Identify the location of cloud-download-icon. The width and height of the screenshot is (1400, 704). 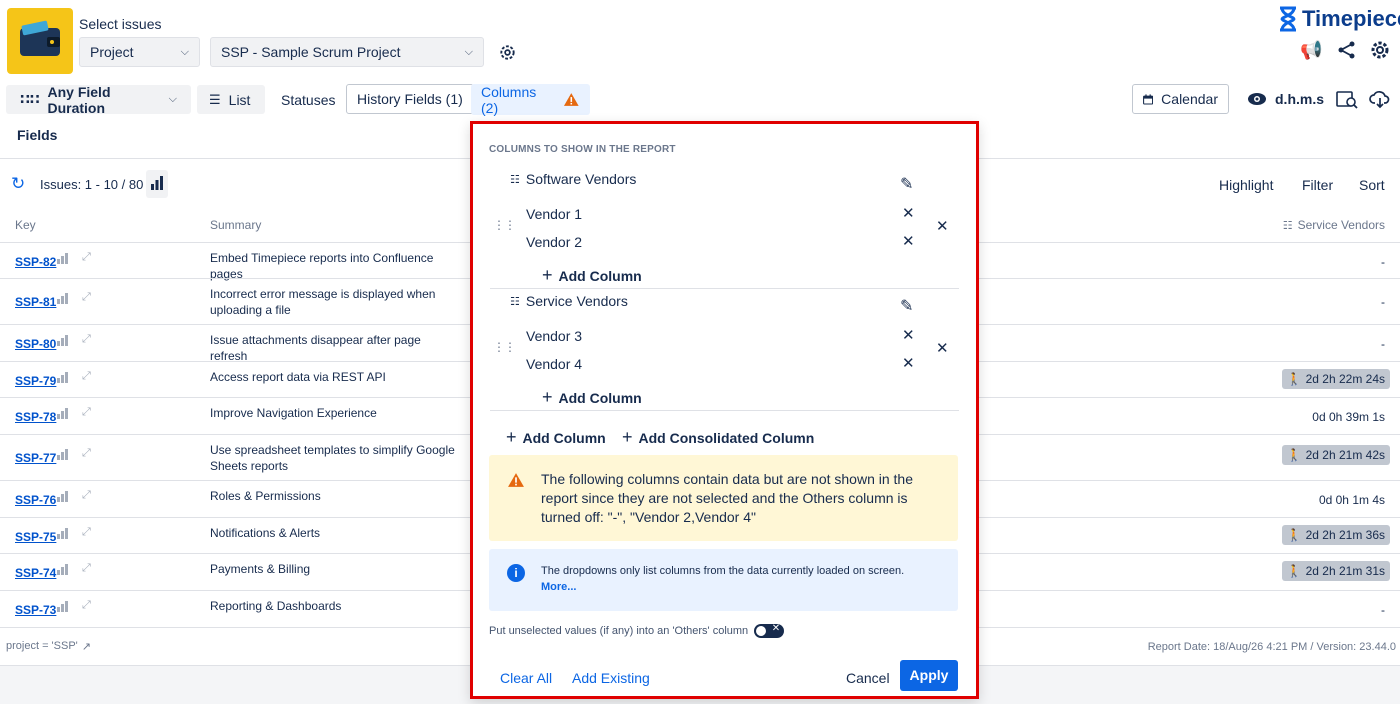
(1380, 100).